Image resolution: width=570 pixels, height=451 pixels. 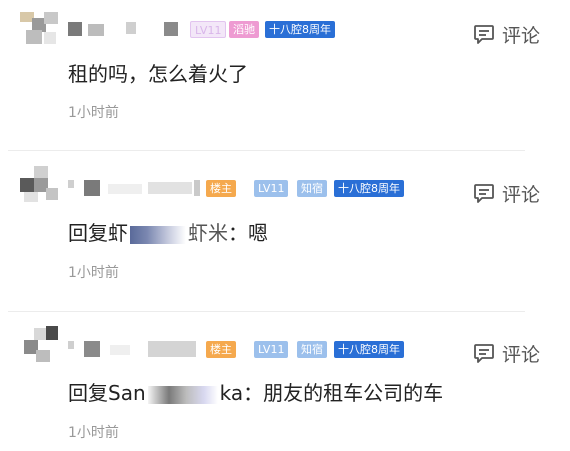 What do you see at coordinates (98, 233) in the screenshot?
I see `reply-prefix: 回复虾` at bounding box center [98, 233].